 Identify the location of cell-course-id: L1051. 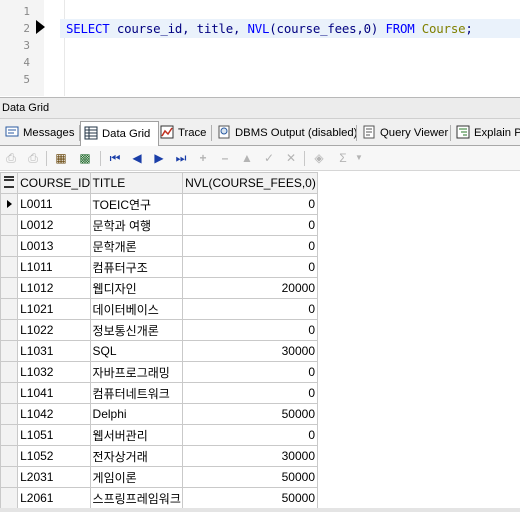
(54, 435).